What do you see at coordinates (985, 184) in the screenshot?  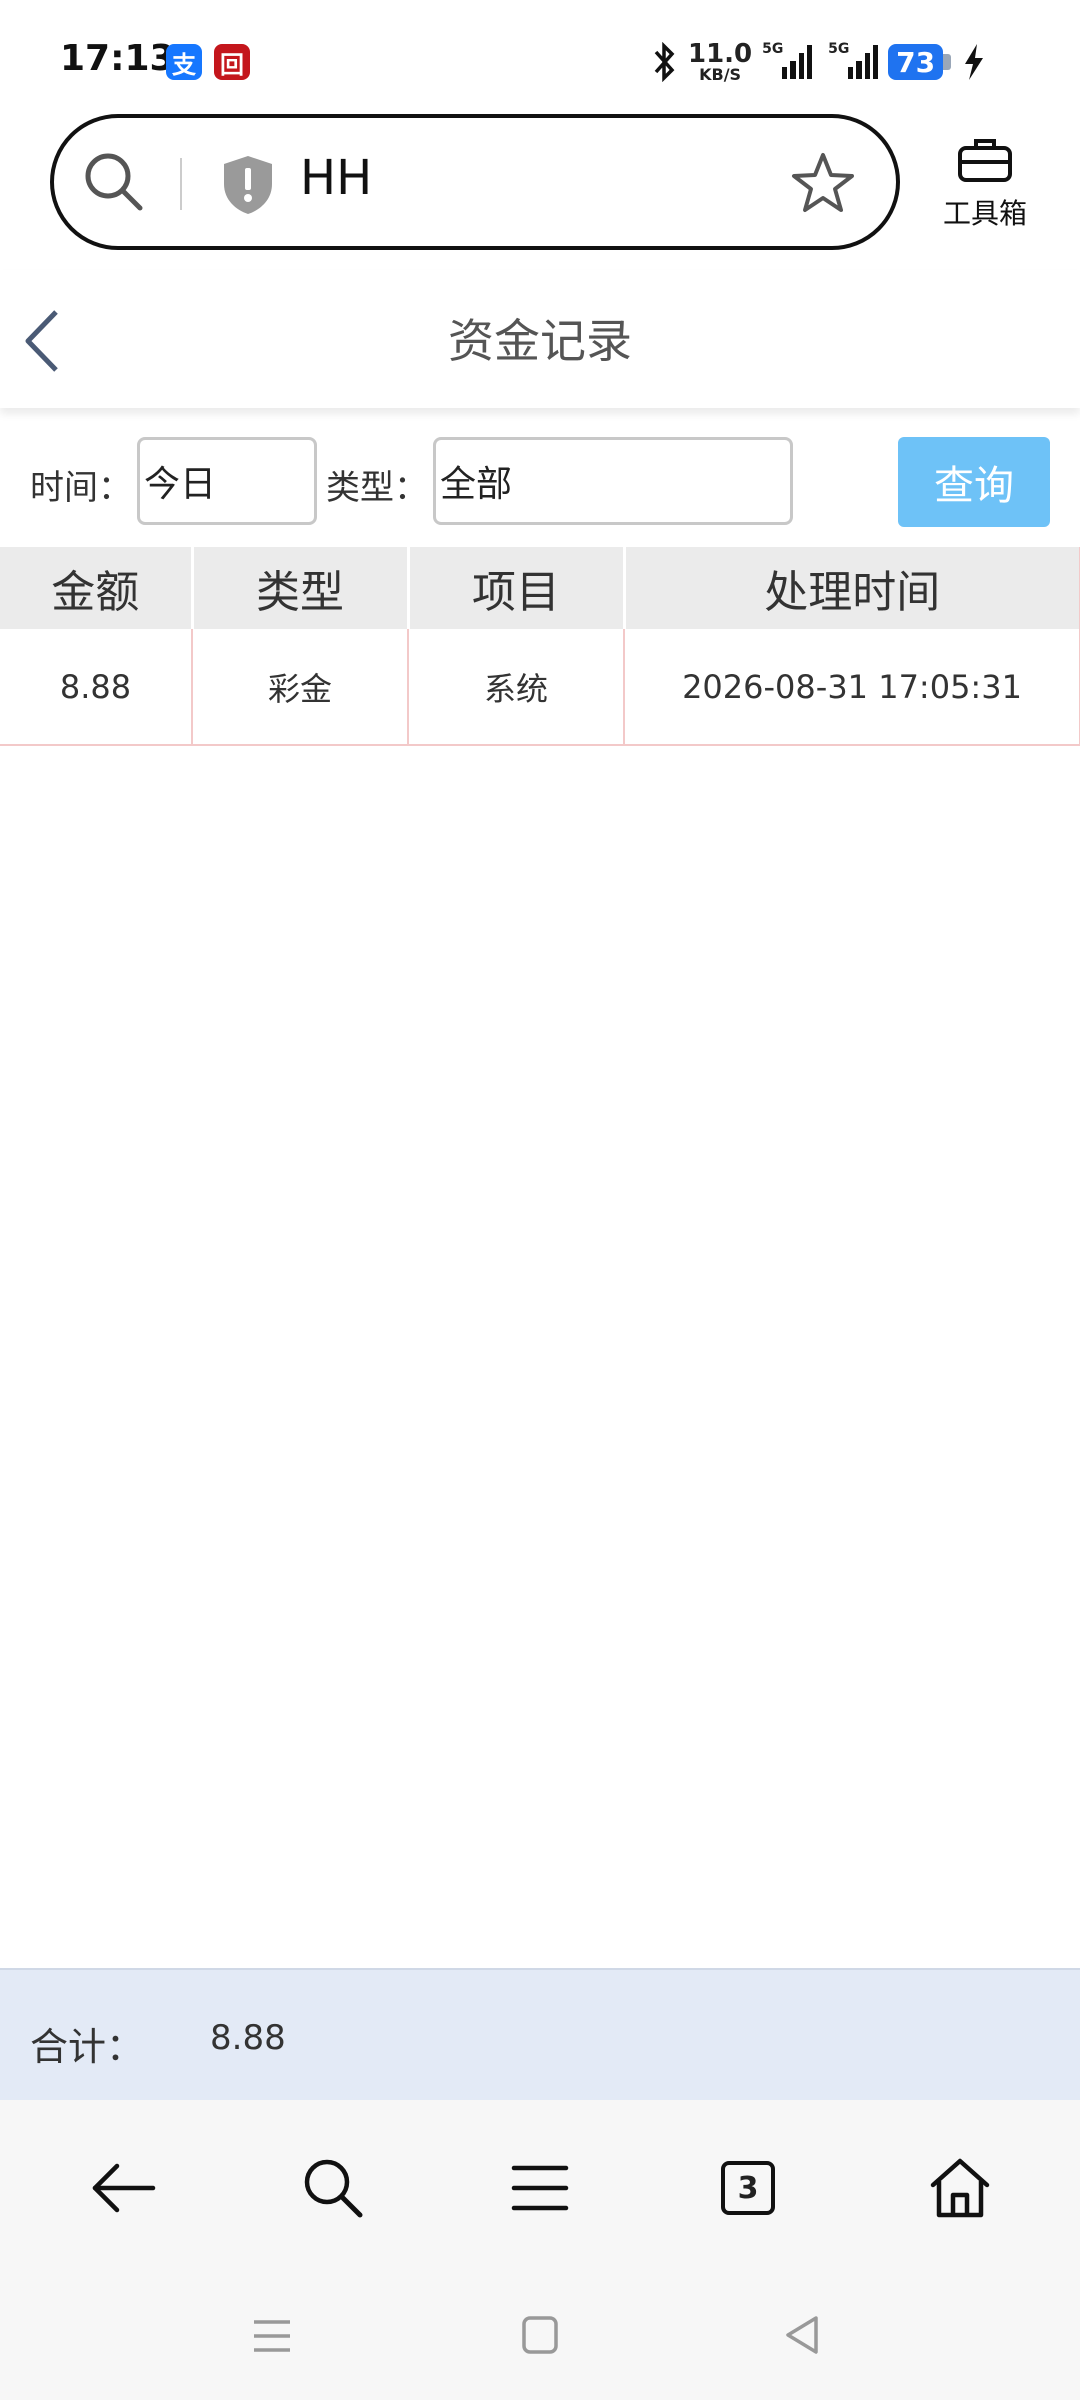 I see `toolbox-button: 工具箱` at bounding box center [985, 184].